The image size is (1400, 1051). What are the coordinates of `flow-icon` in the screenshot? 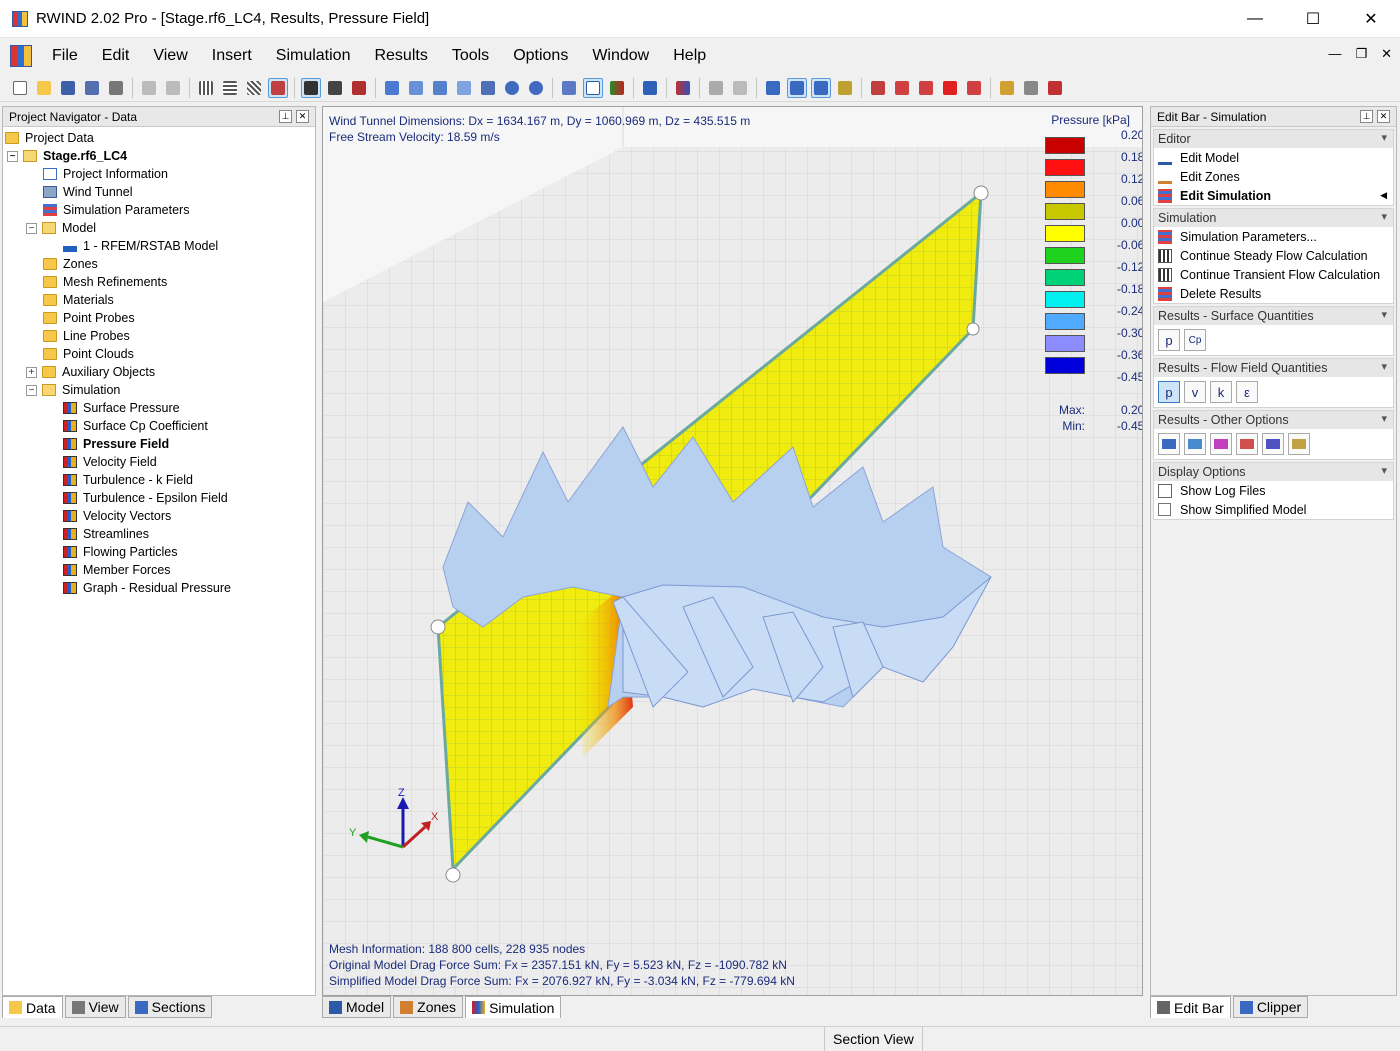 It's located at (716, 88).